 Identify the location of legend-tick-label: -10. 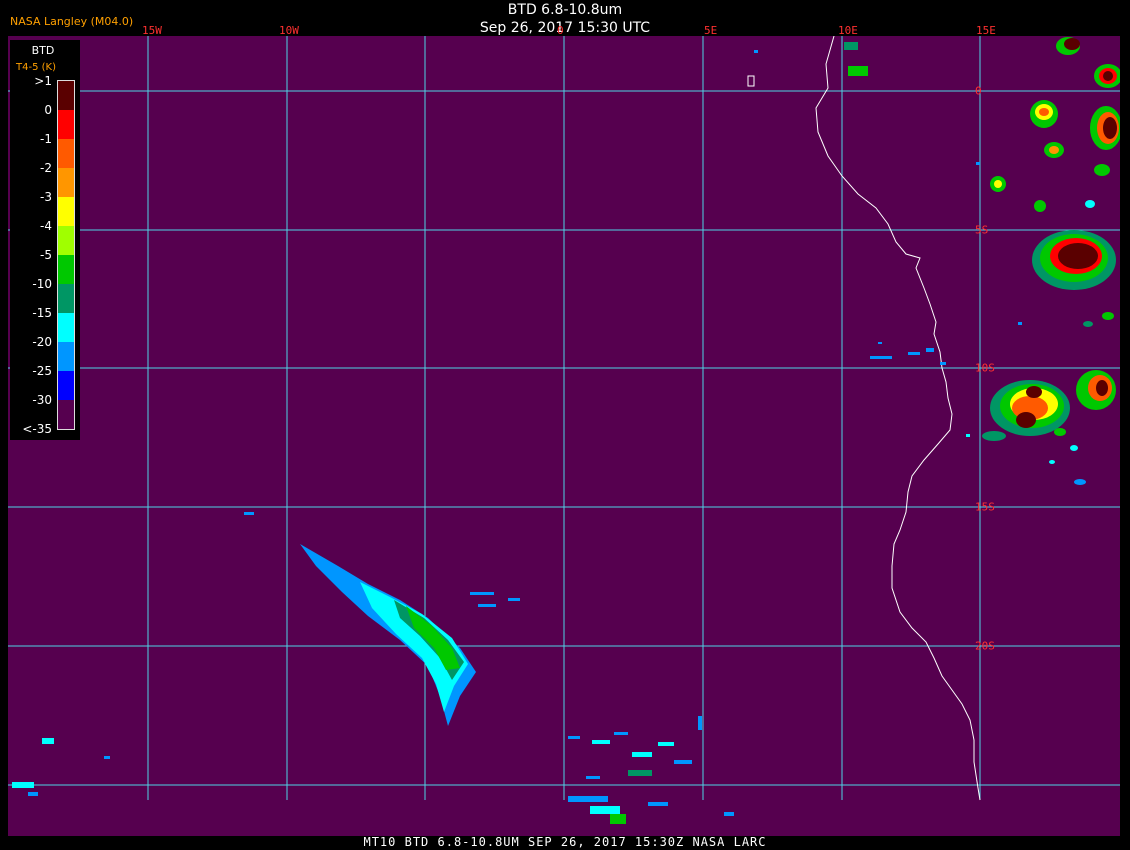
(42, 284).